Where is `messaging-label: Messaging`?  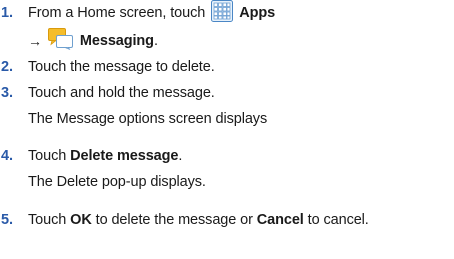
messaging-label: Messaging is located at coordinates (116, 41).